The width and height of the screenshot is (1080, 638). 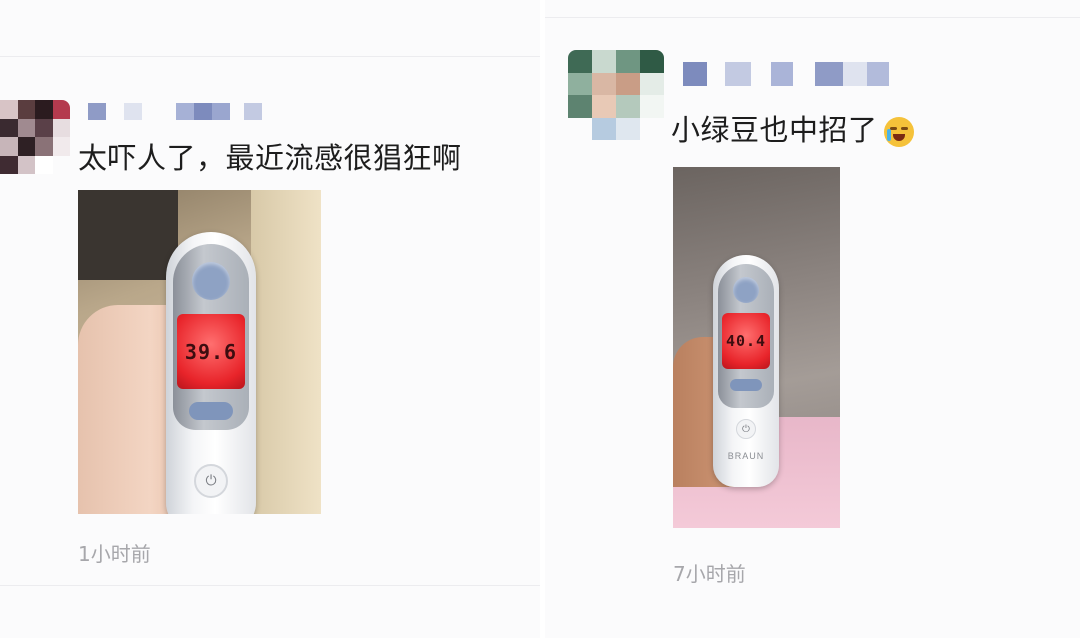 What do you see at coordinates (709, 574) in the screenshot?
I see `post-timestamp: 7小时前` at bounding box center [709, 574].